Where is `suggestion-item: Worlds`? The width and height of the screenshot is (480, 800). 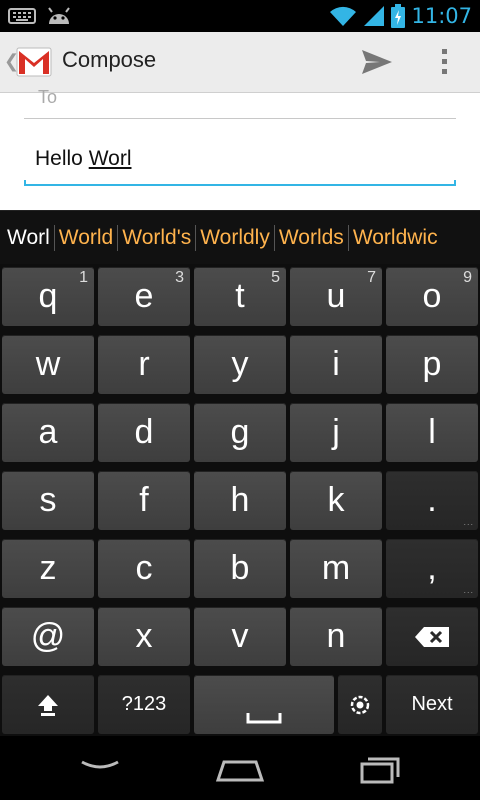
suggestion-item: Worlds is located at coordinates (311, 238).